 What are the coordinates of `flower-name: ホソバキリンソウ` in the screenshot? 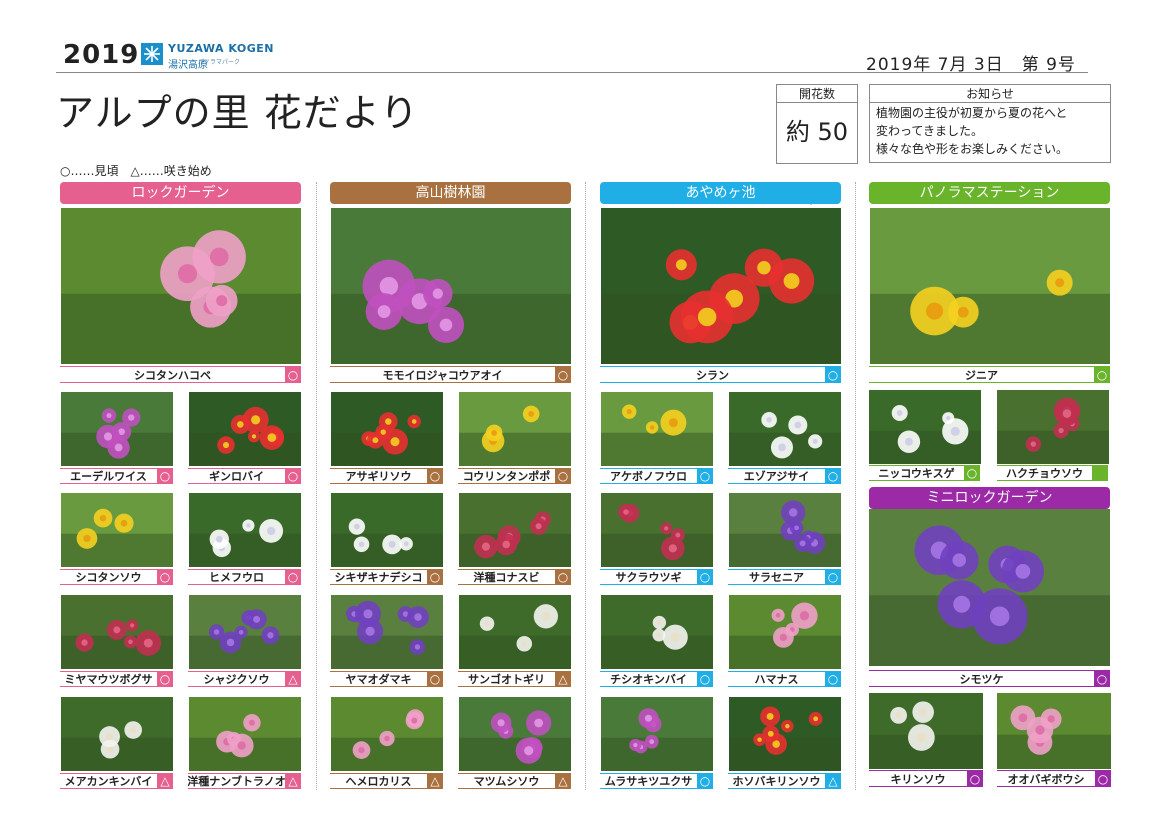 It's located at (776, 781).